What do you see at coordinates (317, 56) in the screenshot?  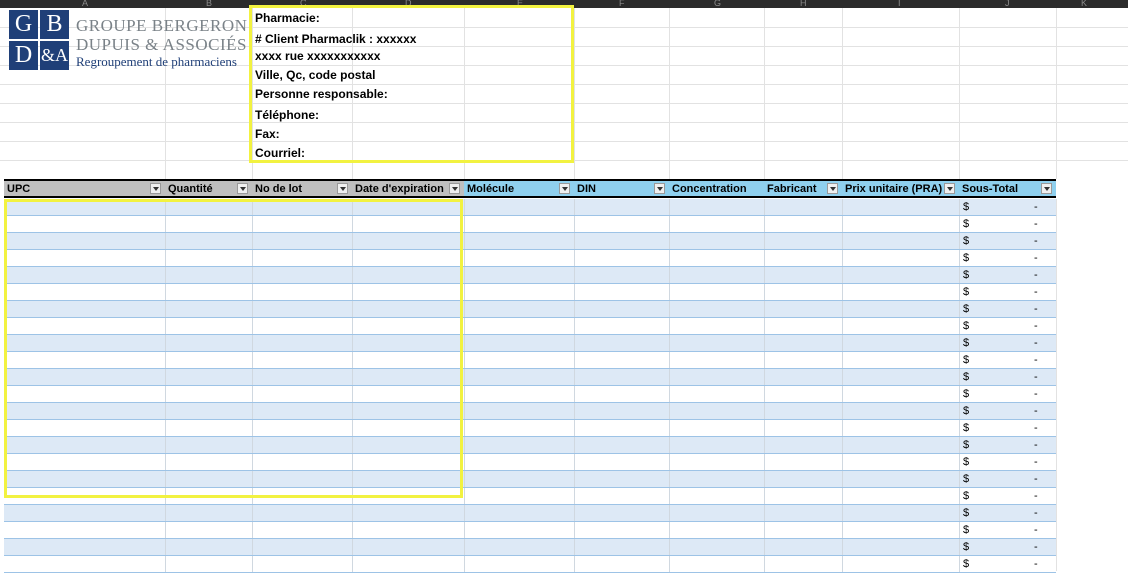 I see `street-address: xxxx rue xxxxxxxxxxx` at bounding box center [317, 56].